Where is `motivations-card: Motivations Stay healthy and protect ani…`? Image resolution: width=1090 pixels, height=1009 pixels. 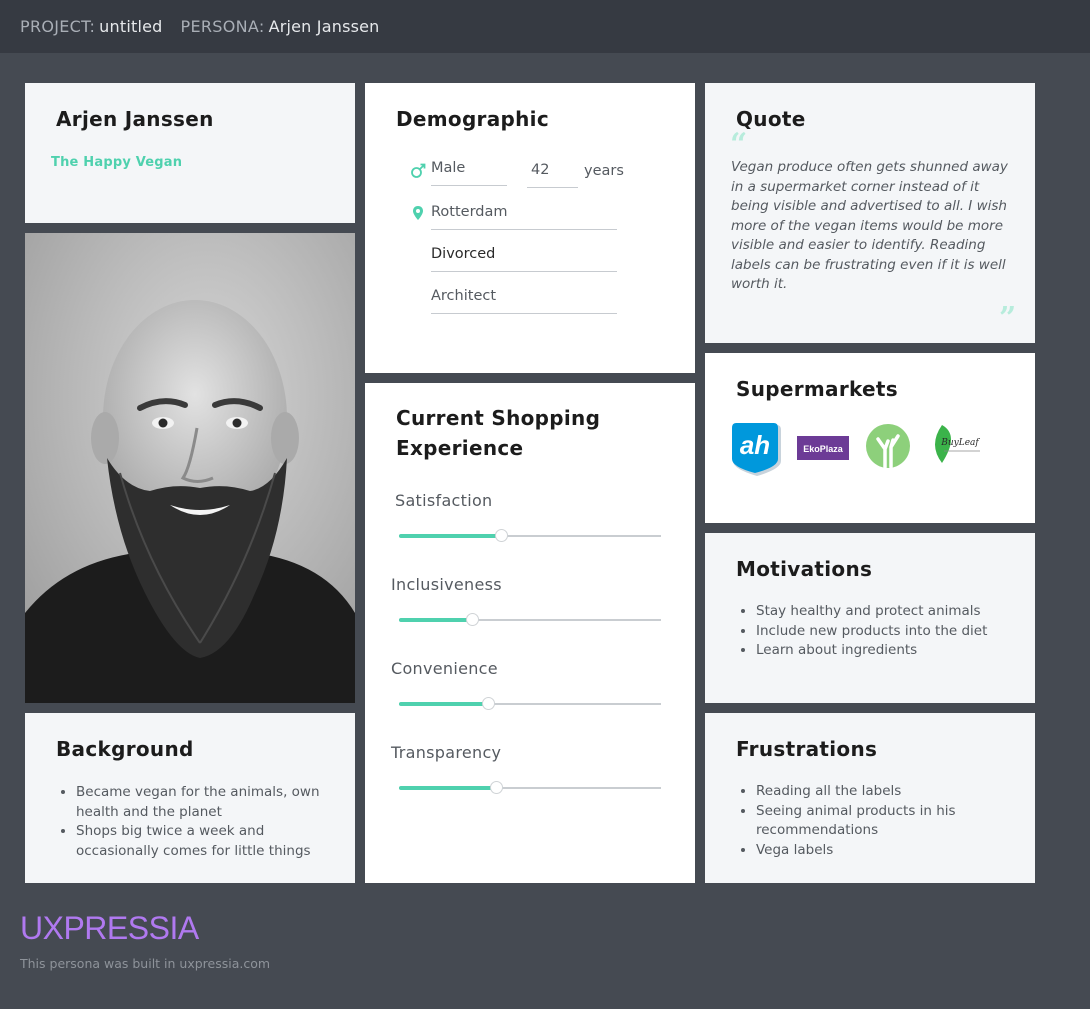 motivations-card: Motivations Stay healthy and protect ani… is located at coordinates (870, 618).